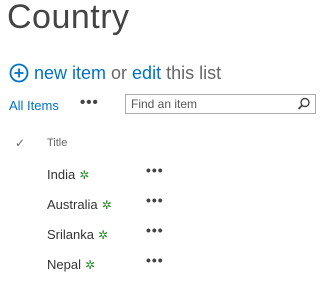 The height and width of the screenshot is (303, 330). Describe the element at coordinates (208, 104) in the screenshot. I see `search-input` at that location.